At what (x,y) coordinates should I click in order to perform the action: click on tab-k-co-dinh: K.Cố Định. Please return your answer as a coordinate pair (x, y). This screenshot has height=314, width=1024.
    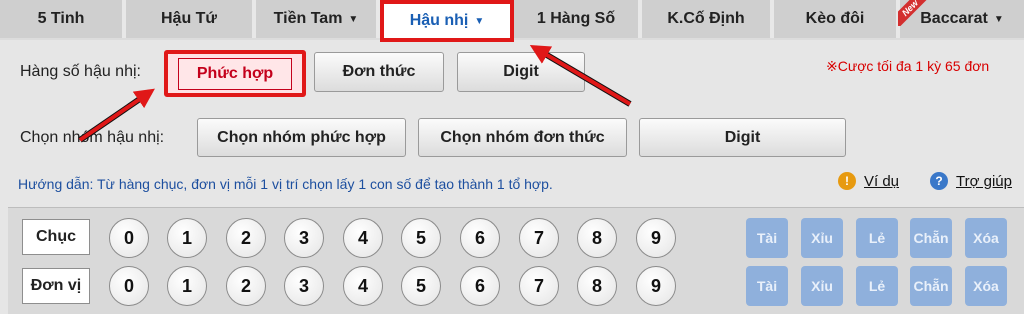
    Looking at the image, I should click on (708, 19).